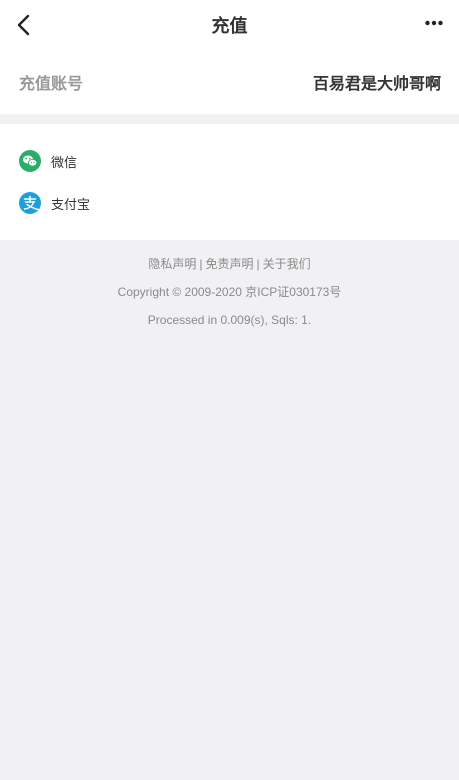  Describe the element at coordinates (229, 119) in the screenshot. I see `section-divider` at that location.